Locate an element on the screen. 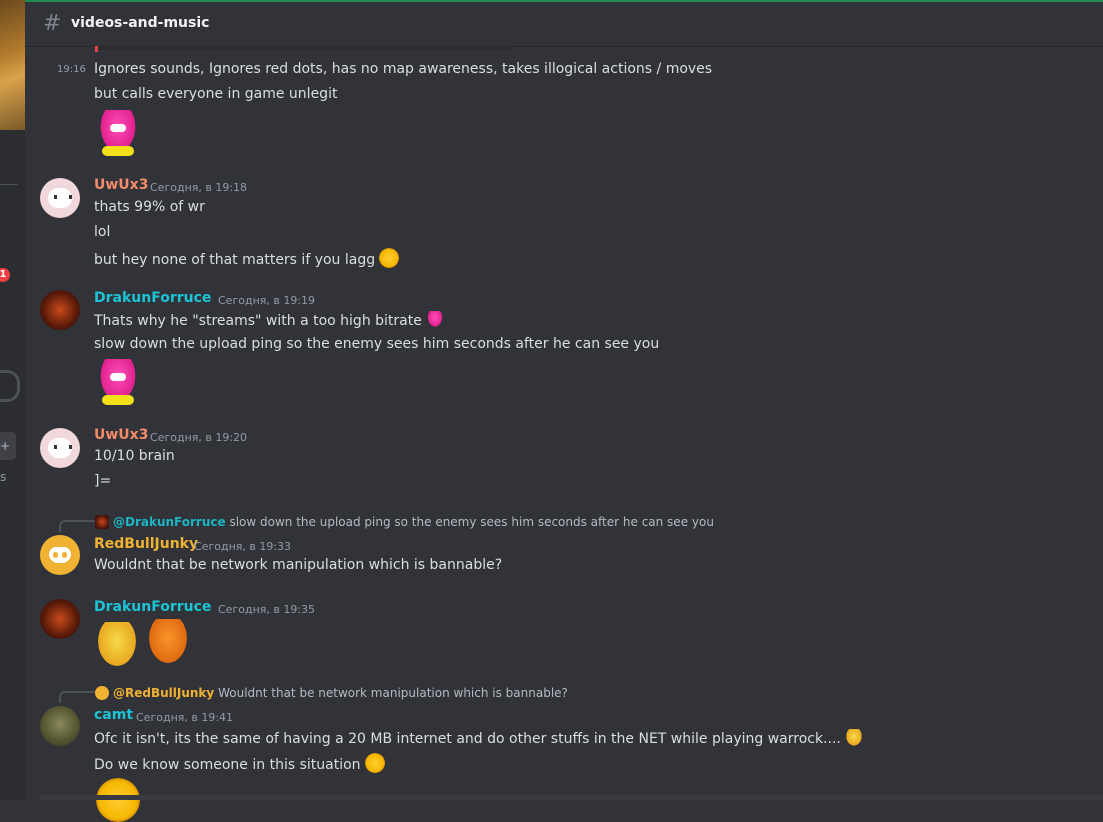  message-date: Сегодня, в 19:33 is located at coordinates (243, 546).